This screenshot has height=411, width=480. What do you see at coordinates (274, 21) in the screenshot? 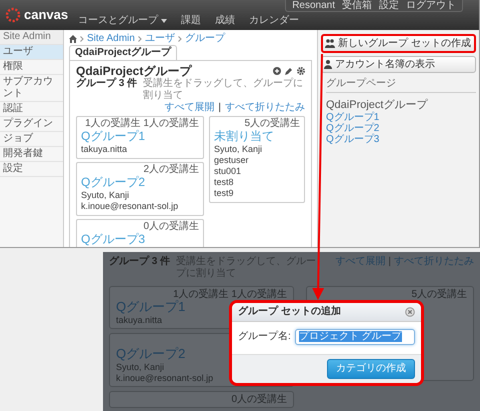
I see `menu-link: カレンダー` at bounding box center [274, 21].